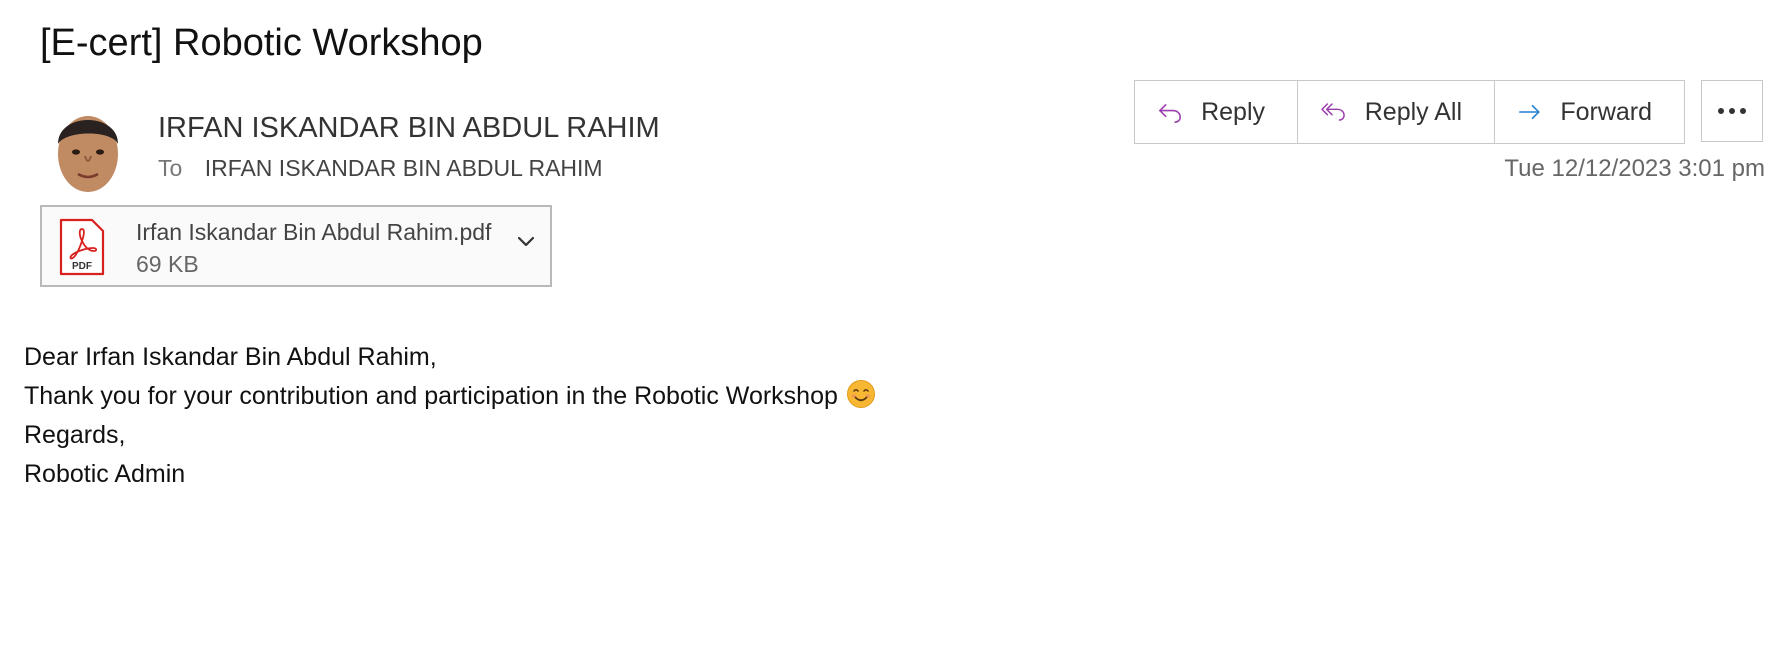  What do you see at coordinates (526, 242) in the screenshot?
I see `chevron-down-icon` at bounding box center [526, 242].